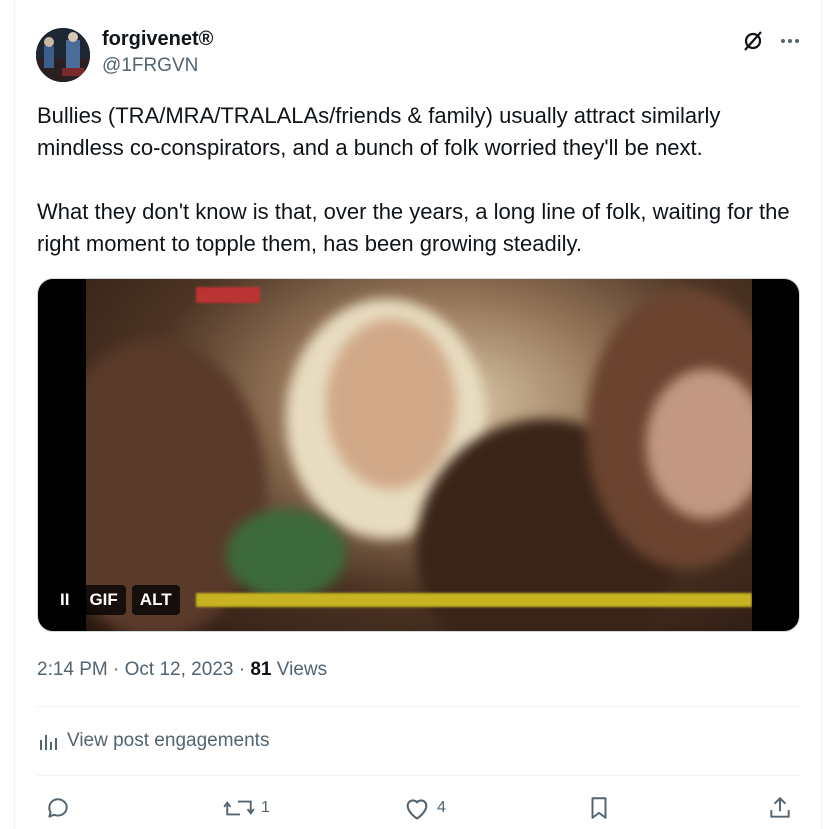 The height and width of the screenshot is (829, 837). I want to click on like-button: 4, so click(424, 808).